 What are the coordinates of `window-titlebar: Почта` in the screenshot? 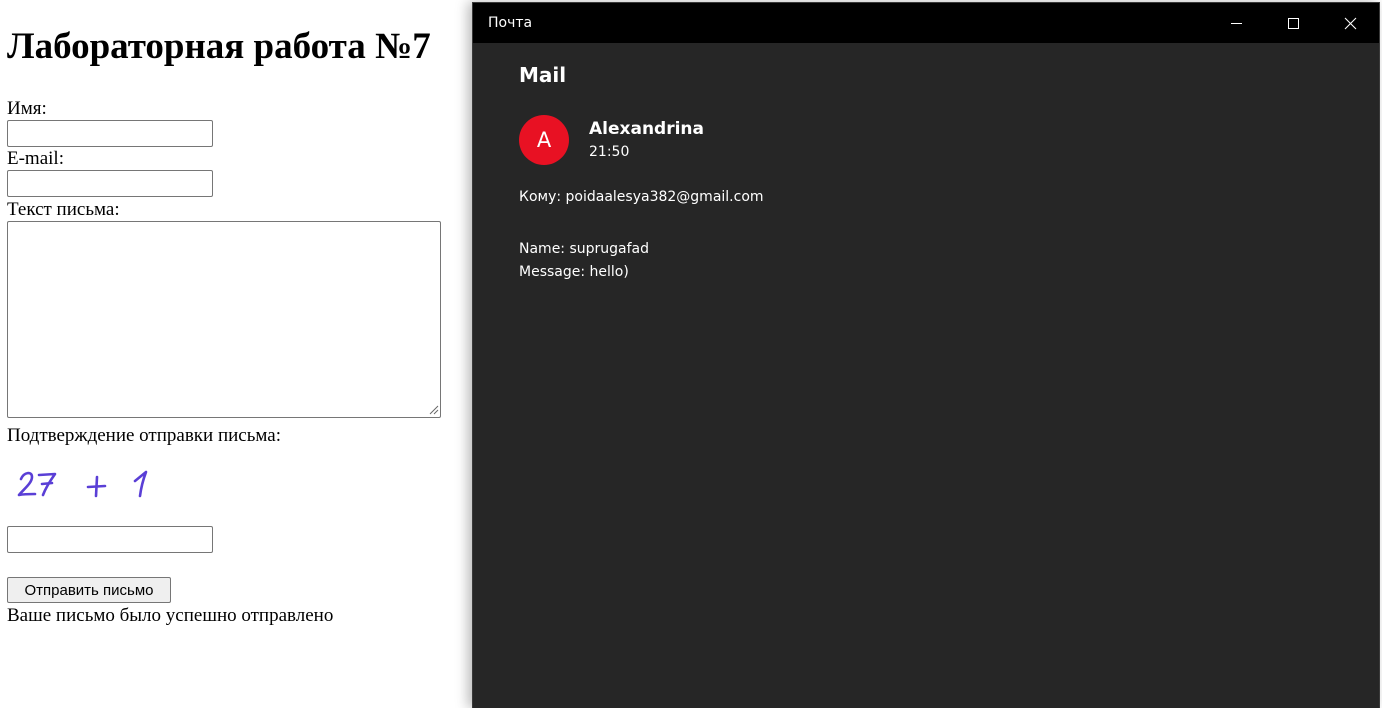 It's located at (926, 23).